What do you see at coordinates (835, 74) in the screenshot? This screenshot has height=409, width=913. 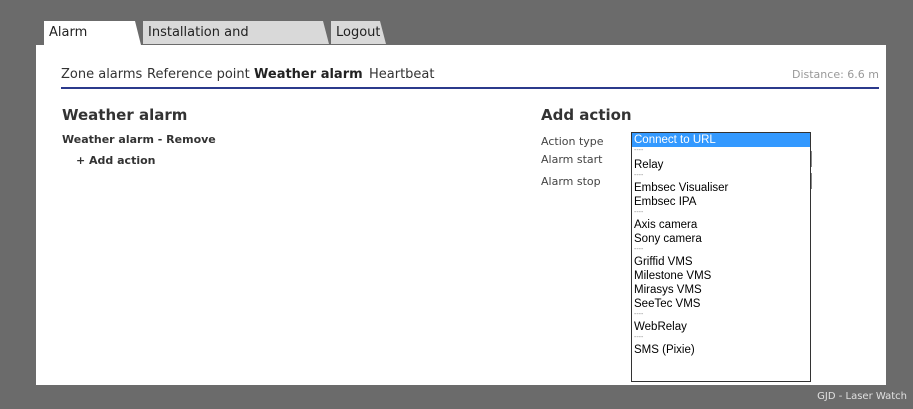 I see `distance-readout: Distance: 6.6 m` at bounding box center [835, 74].